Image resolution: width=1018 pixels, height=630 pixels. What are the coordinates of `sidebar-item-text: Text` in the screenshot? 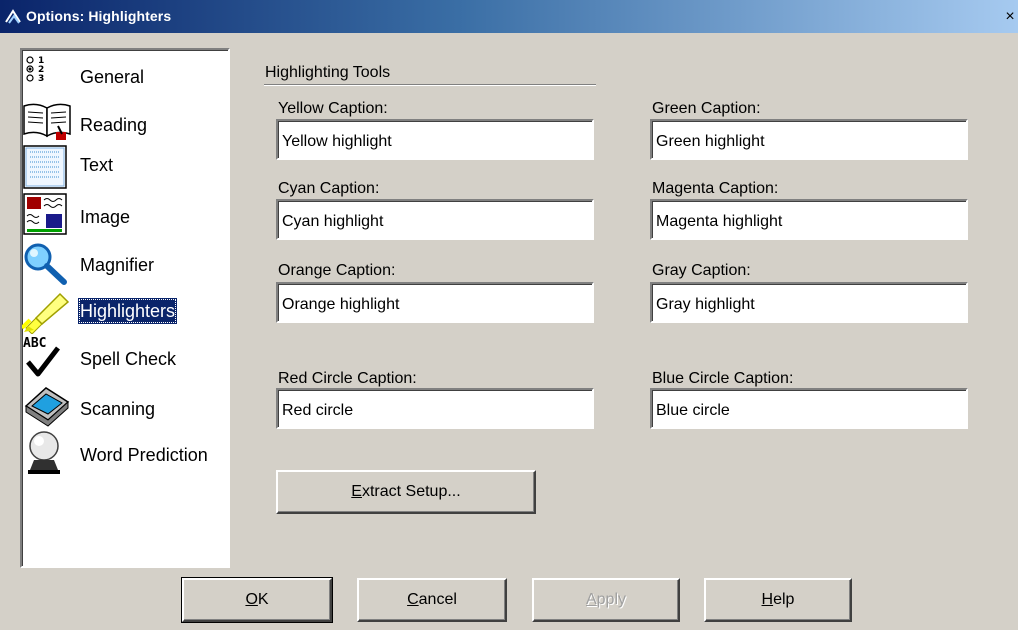 It's located at (125, 167).